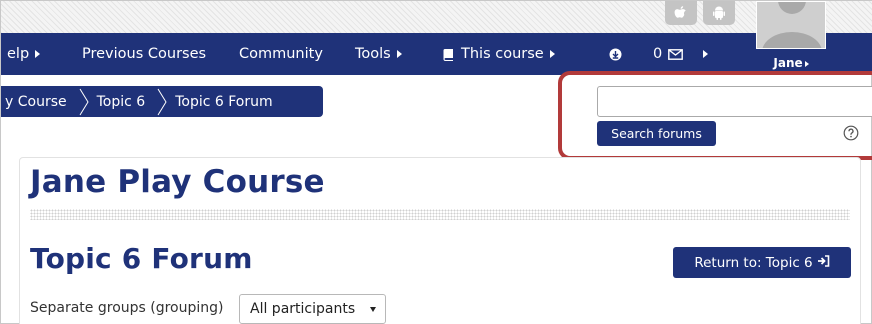  Describe the element at coordinates (851, 133) in the screenshot. I see `question-circle-icon` at that location.